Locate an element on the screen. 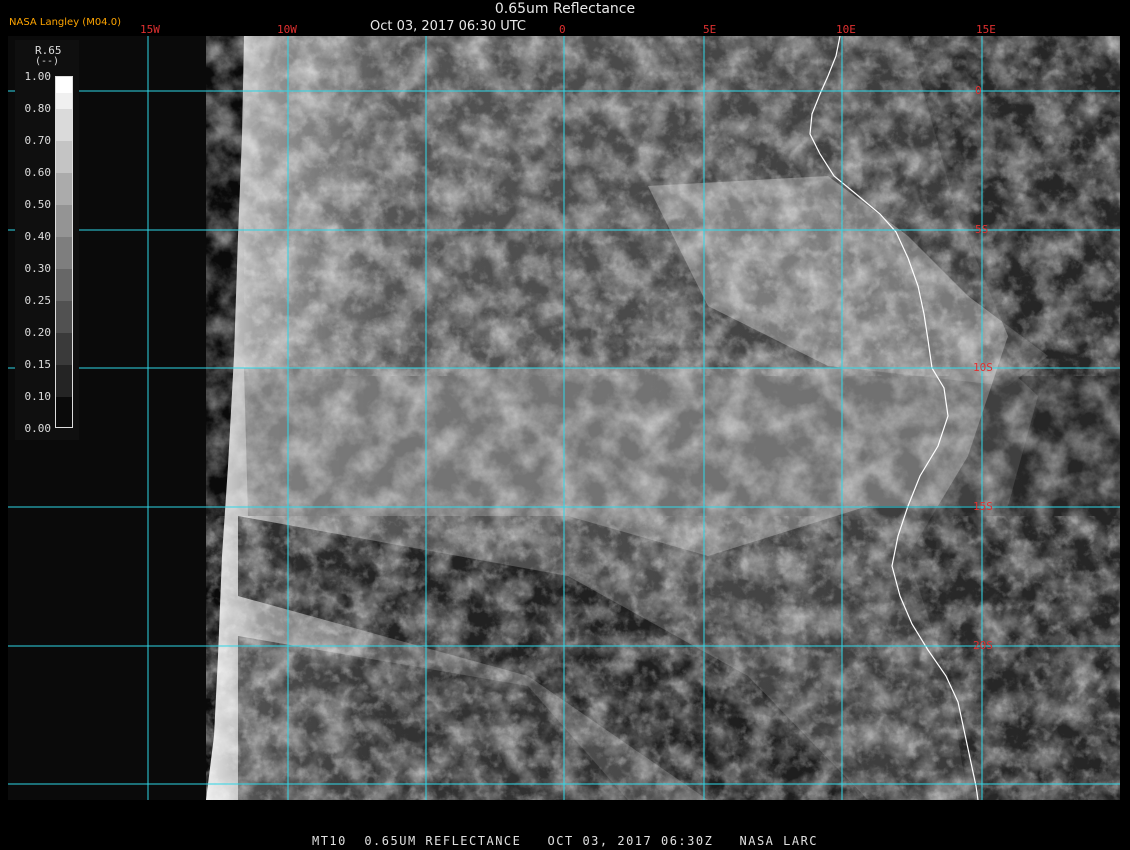 This screenshot has height=850, width=1130. legend-tick: 0.10 is located at coordinates (38, 396).